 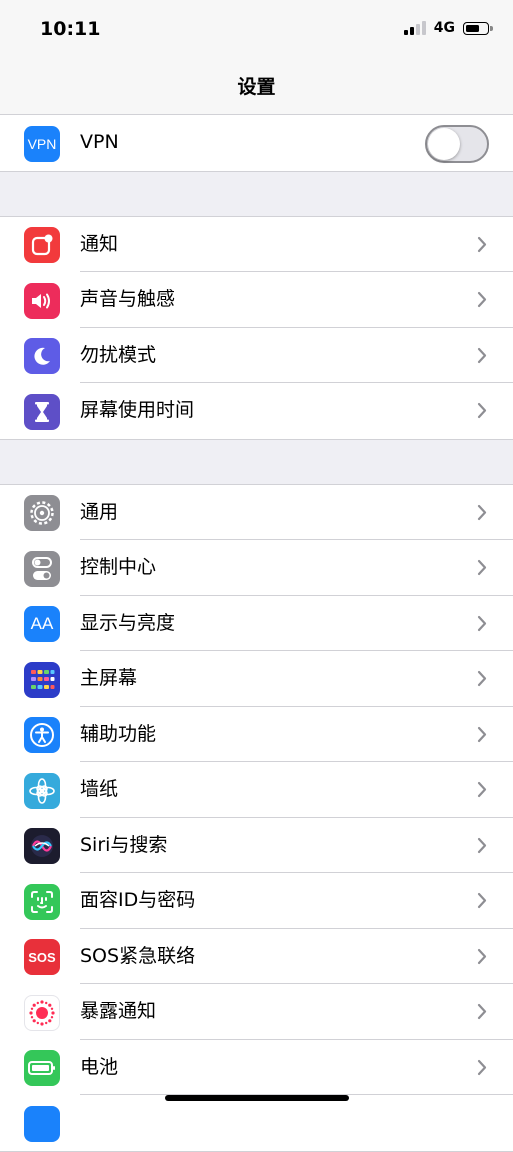 What do you see at coordinates (99, 789) in the screenshot?
I see `wallpaper-label: 墙纸` at bounding box center [99, 789].